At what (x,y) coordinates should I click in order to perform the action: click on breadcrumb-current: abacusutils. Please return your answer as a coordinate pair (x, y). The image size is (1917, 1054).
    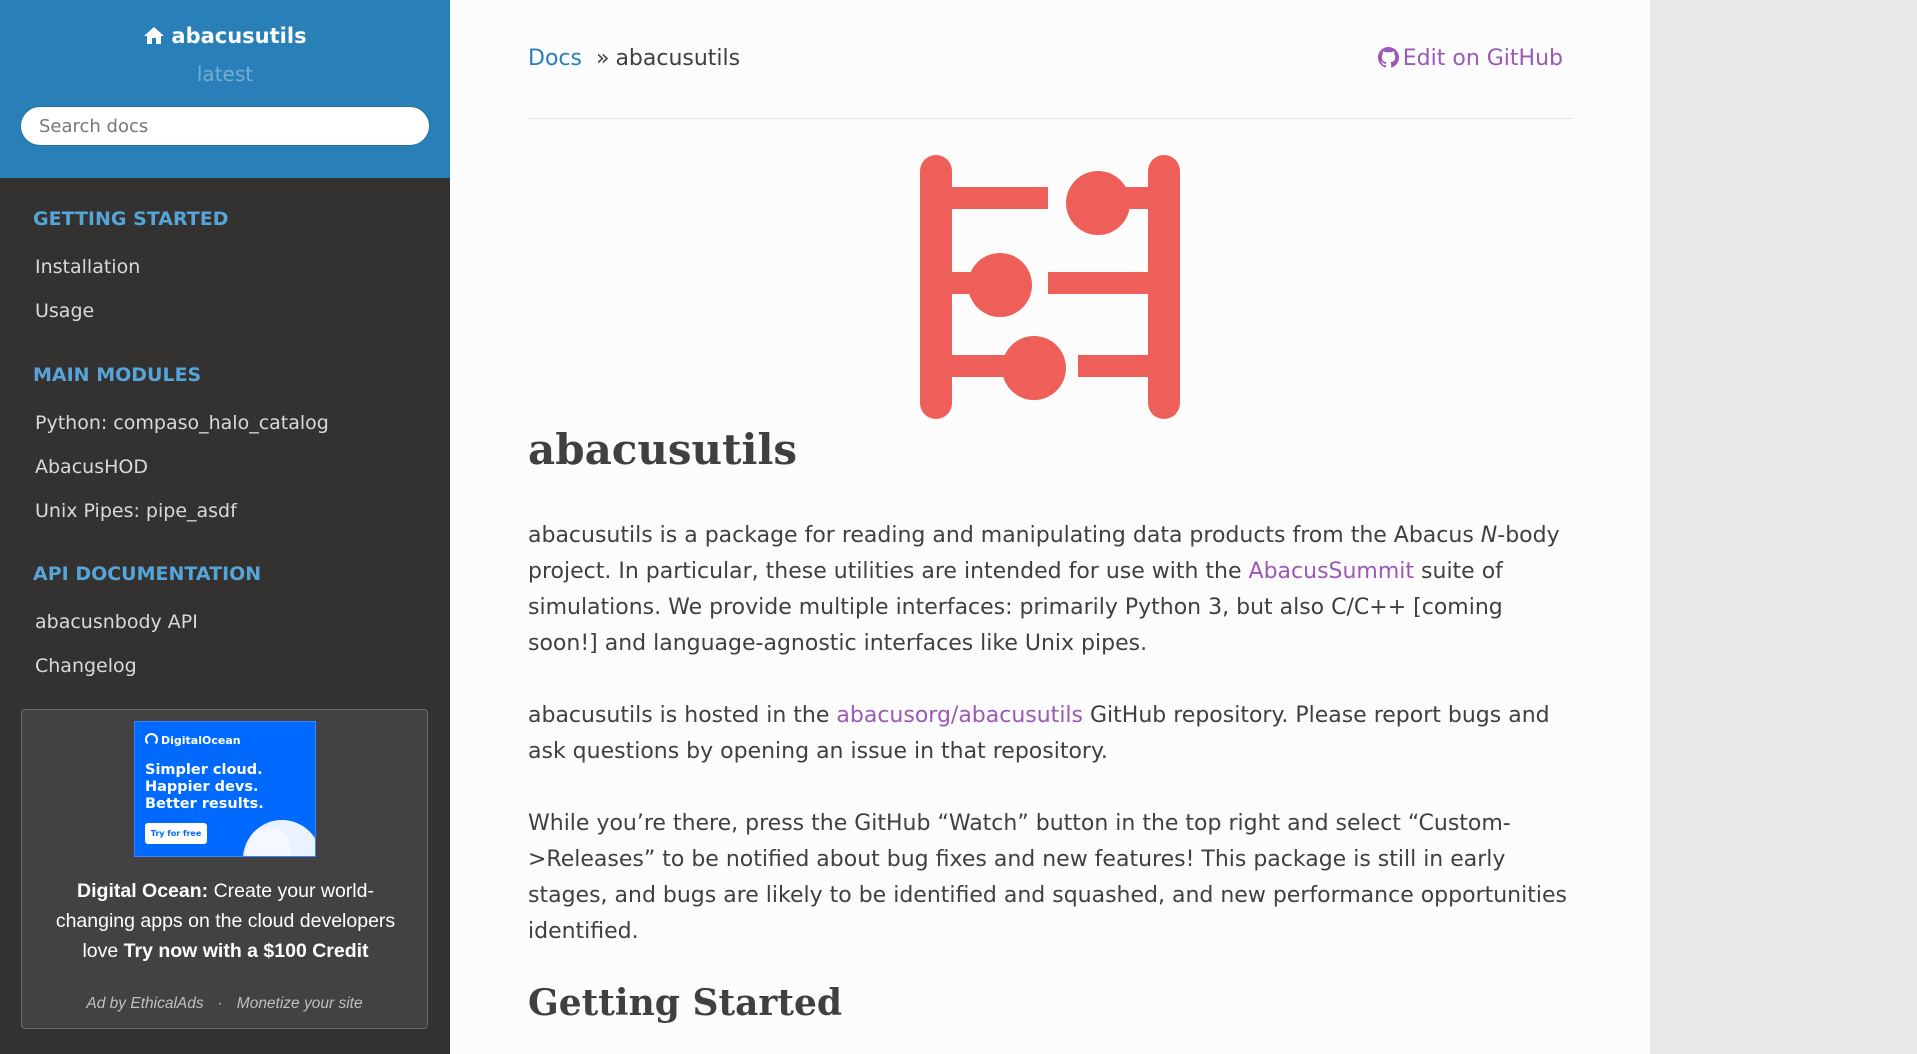
    Looking at the image, I should click on (678, 58).